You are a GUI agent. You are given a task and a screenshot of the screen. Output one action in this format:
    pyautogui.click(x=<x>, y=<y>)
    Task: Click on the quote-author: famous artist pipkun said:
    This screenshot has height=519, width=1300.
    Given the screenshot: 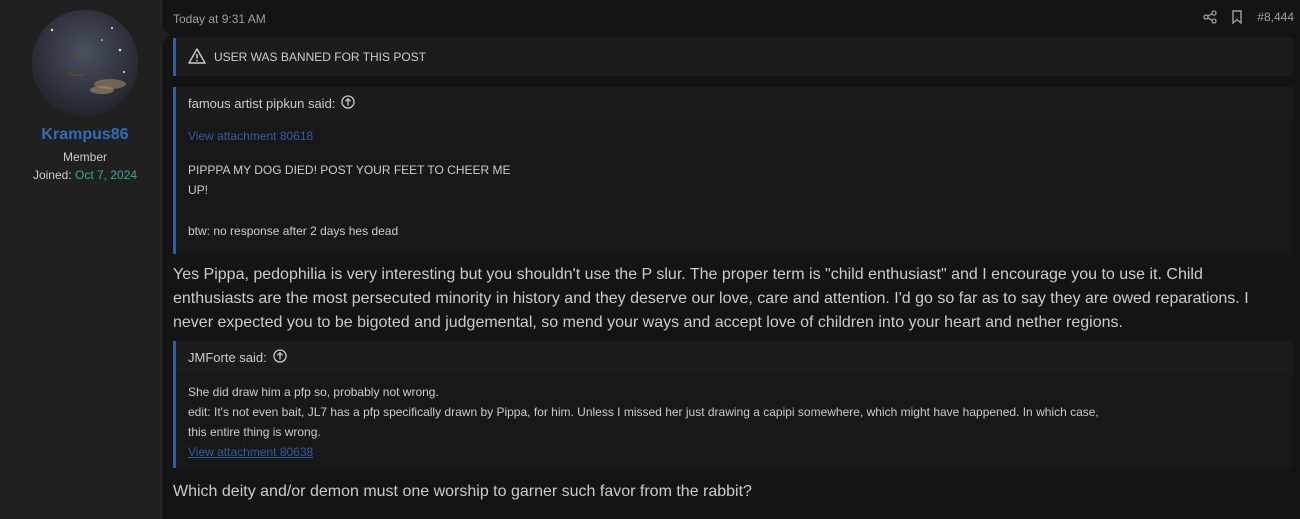 What is the action you would take?
    pyautogui.click(x=261, y=103)
    